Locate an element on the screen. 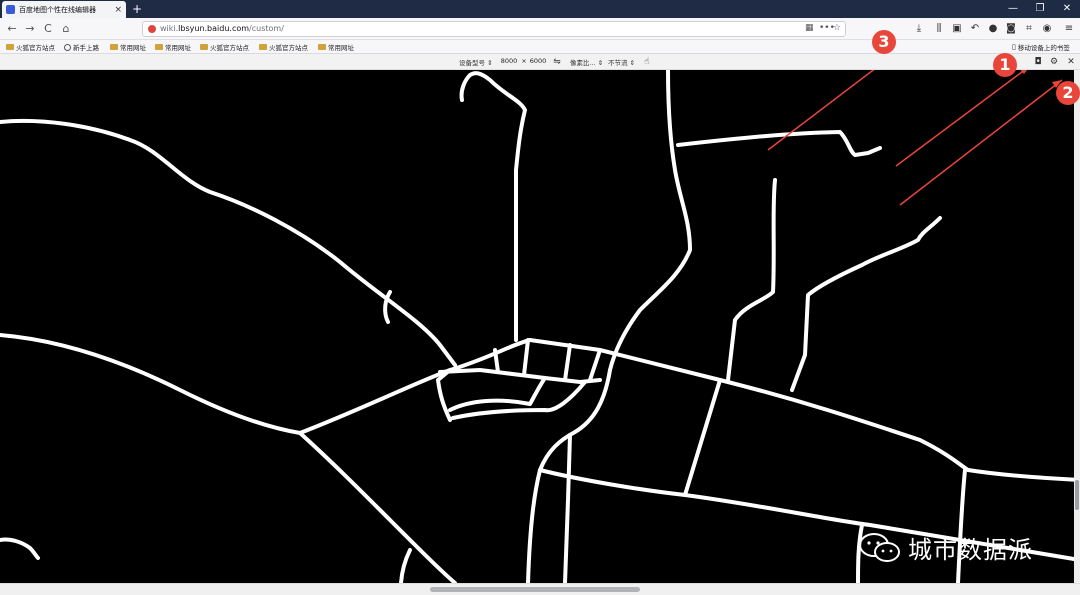 This screenshot has width=1080, height=595. settings-gear-icon: ⚙ is located at coordinates (1054, 62).